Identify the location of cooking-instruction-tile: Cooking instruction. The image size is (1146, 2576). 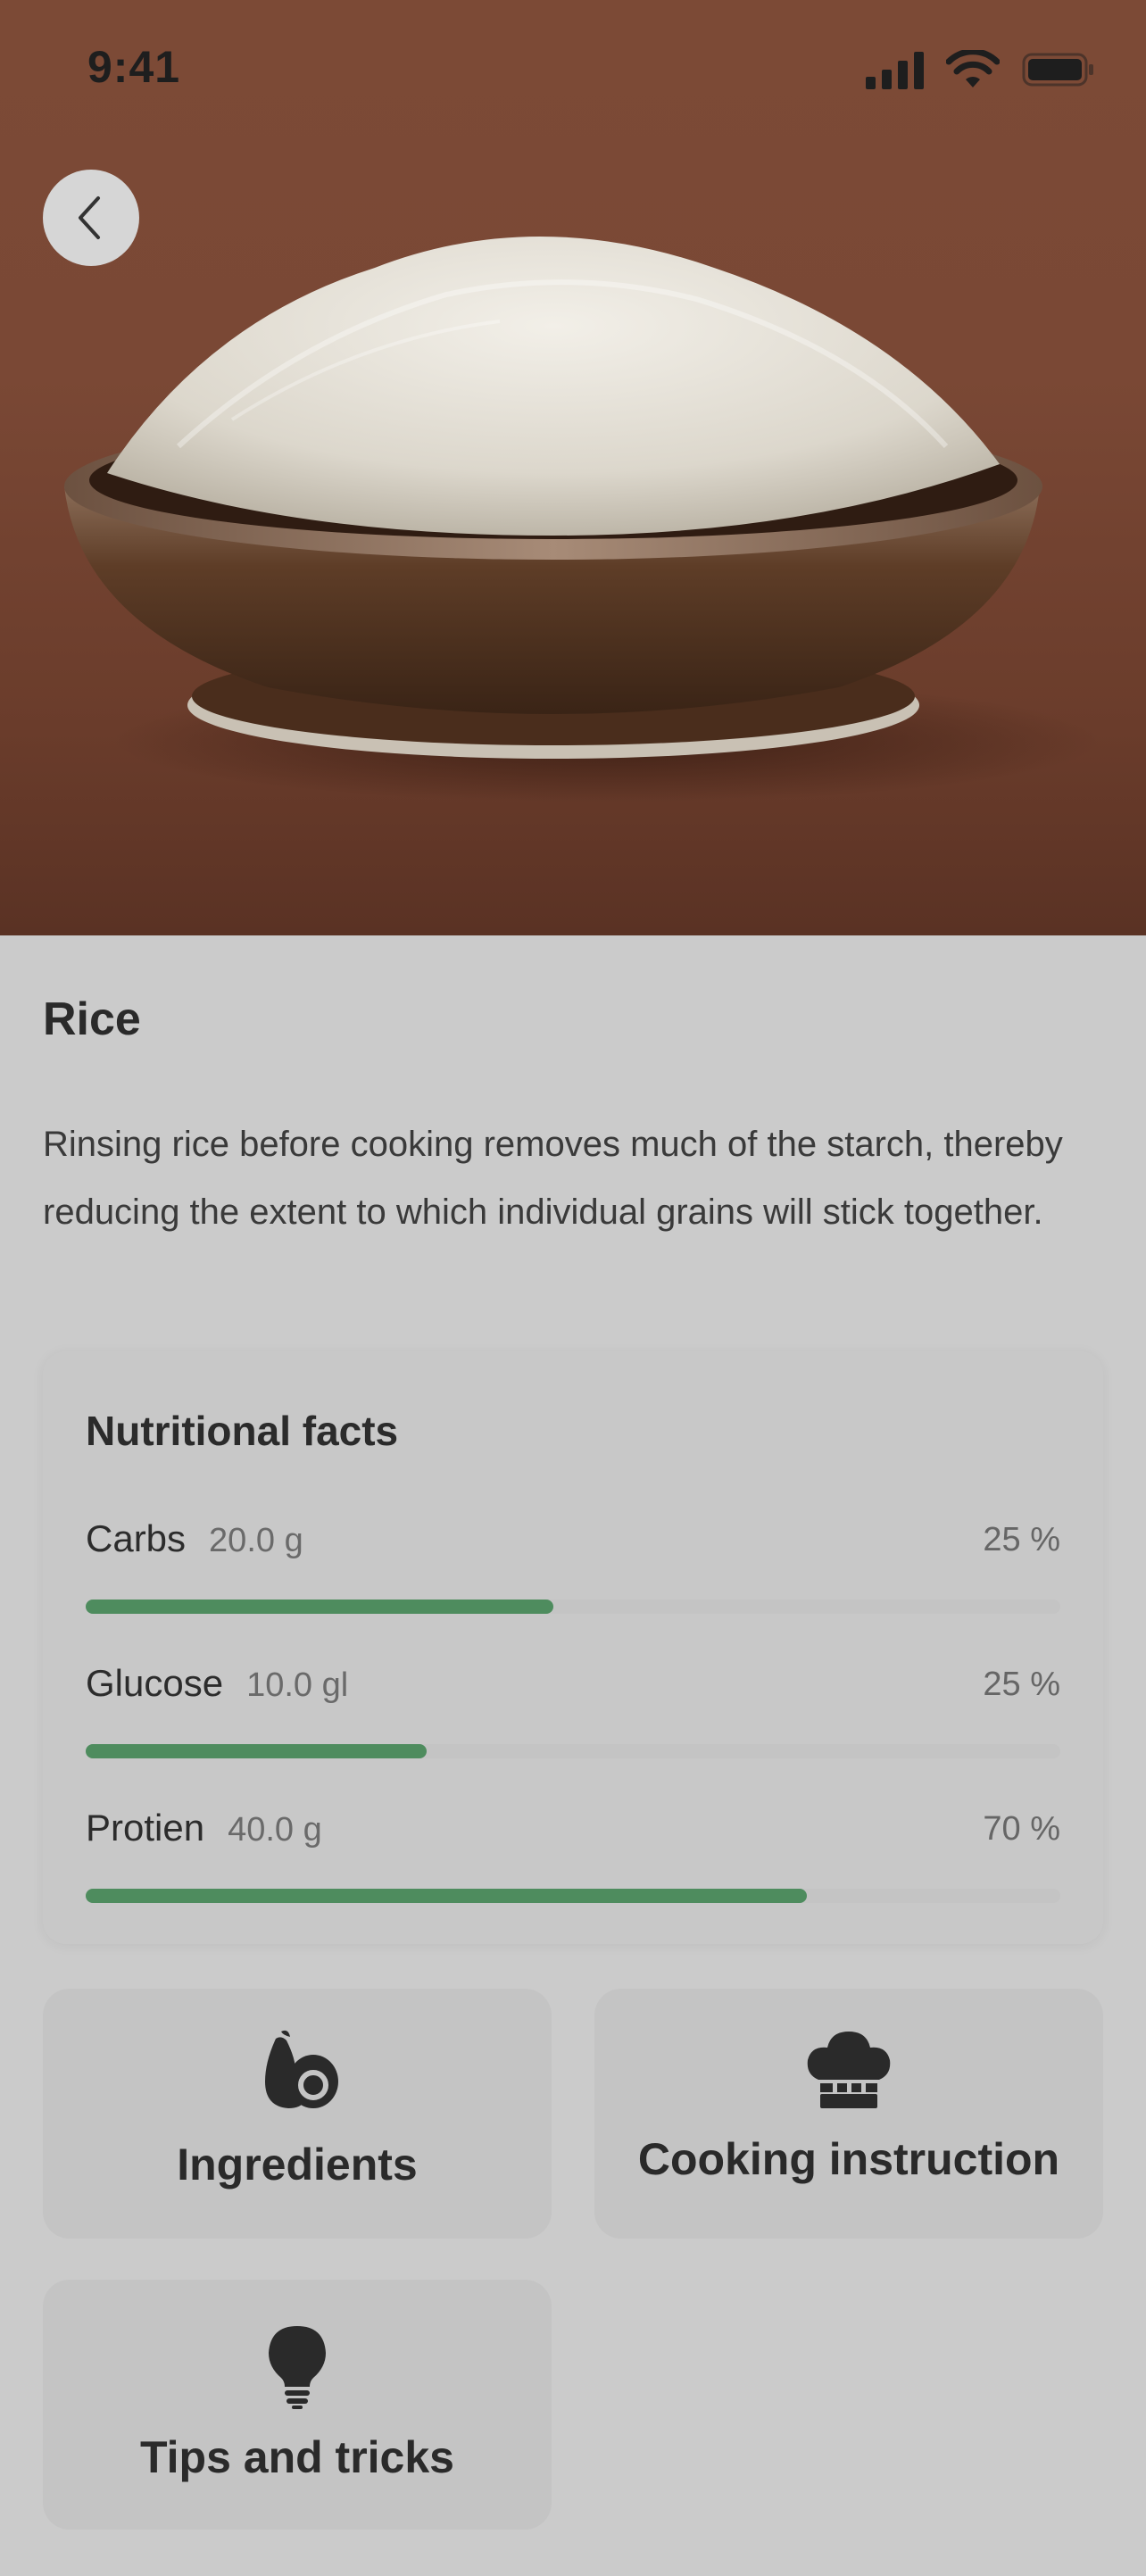
(848, 2114).